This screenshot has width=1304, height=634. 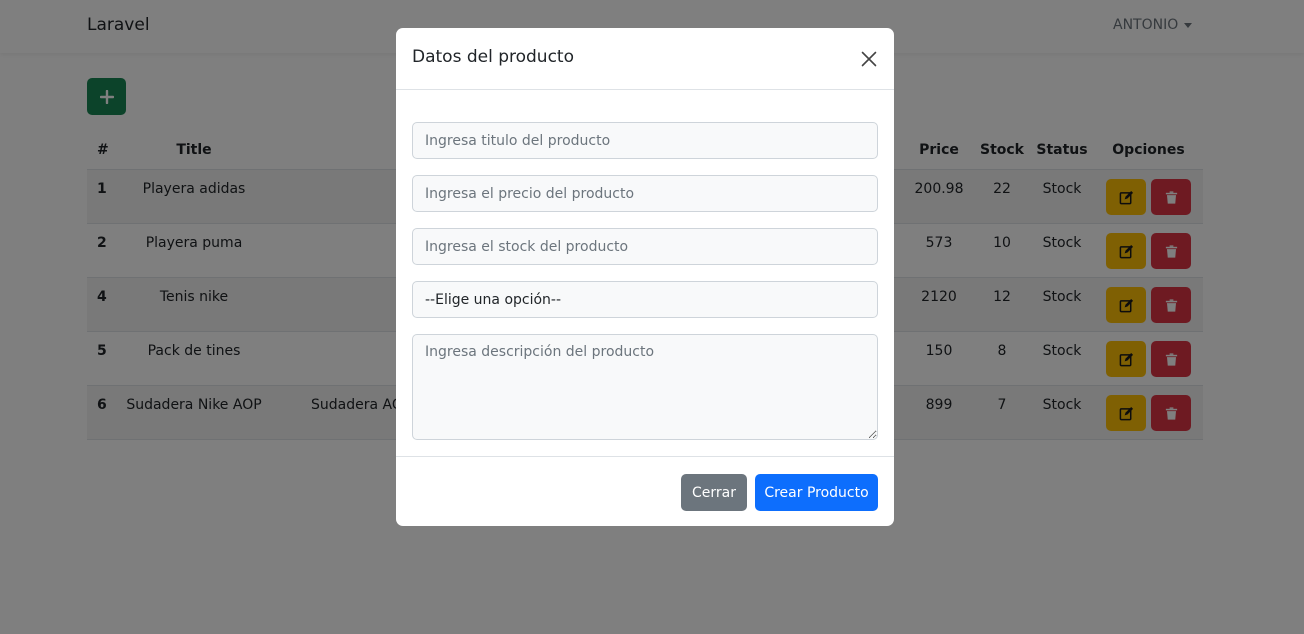 I want to click on close-icon, so click(x=869, y=59).